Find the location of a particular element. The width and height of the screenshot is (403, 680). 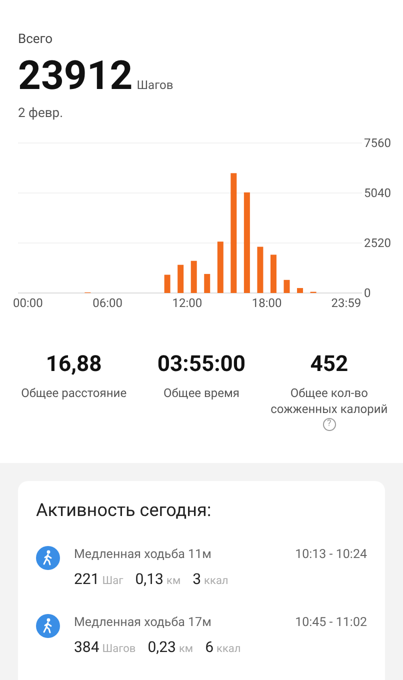

date-label: 2 февр. is located at coordinates (41, 113).